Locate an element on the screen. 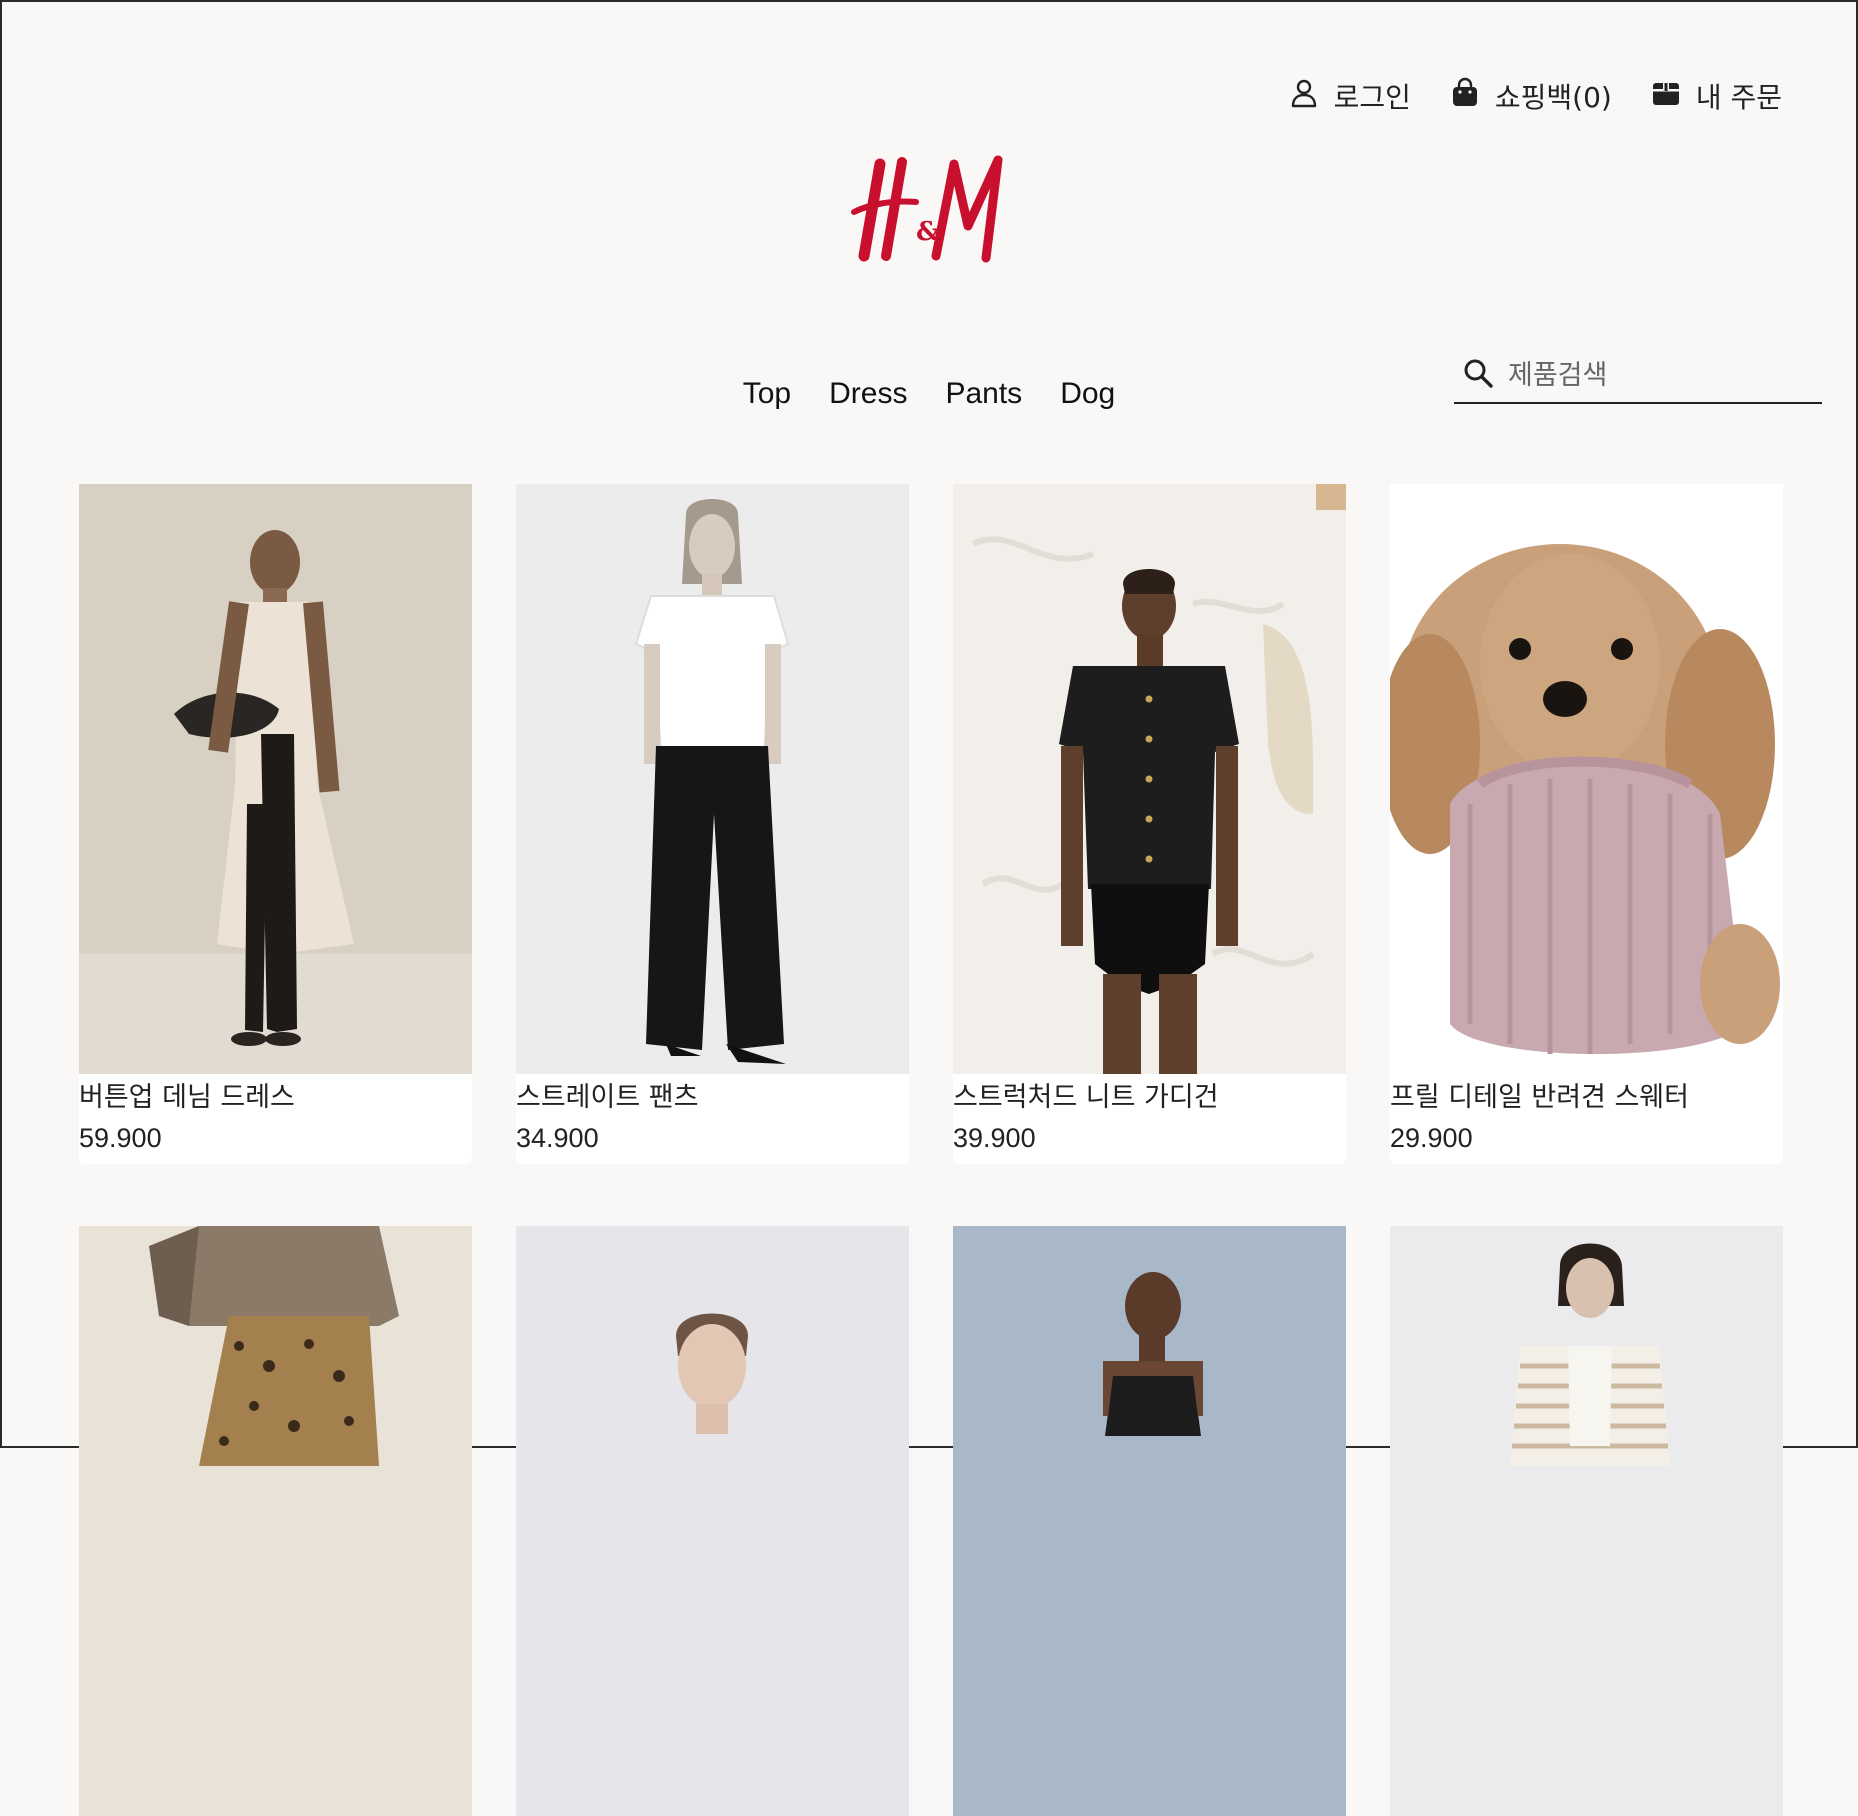 The image size is (1858, 1816). account-links: 로그인 쇼핑백(0) 내 주문 is located at coordinates (1535, 96).